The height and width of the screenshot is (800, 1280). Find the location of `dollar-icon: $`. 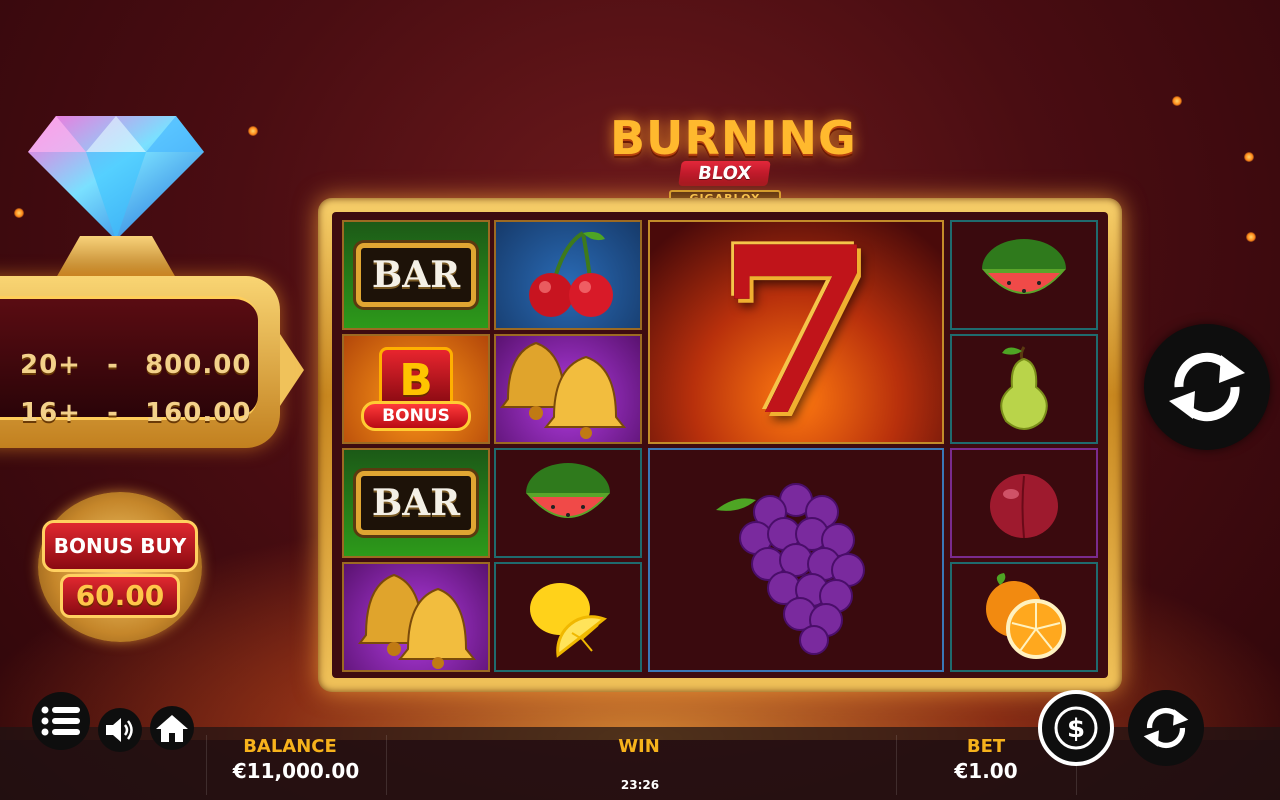

dollar-icon: $ is located at coordinates (1076, 728).